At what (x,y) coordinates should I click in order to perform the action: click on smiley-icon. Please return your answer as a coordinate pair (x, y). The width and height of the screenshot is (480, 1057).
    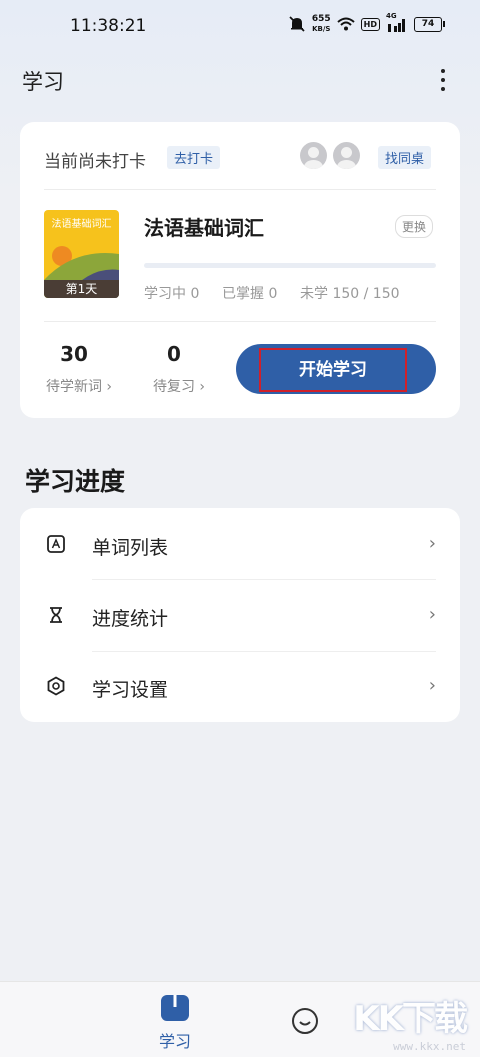
    Looking at the image, I should click on (305, 1021).